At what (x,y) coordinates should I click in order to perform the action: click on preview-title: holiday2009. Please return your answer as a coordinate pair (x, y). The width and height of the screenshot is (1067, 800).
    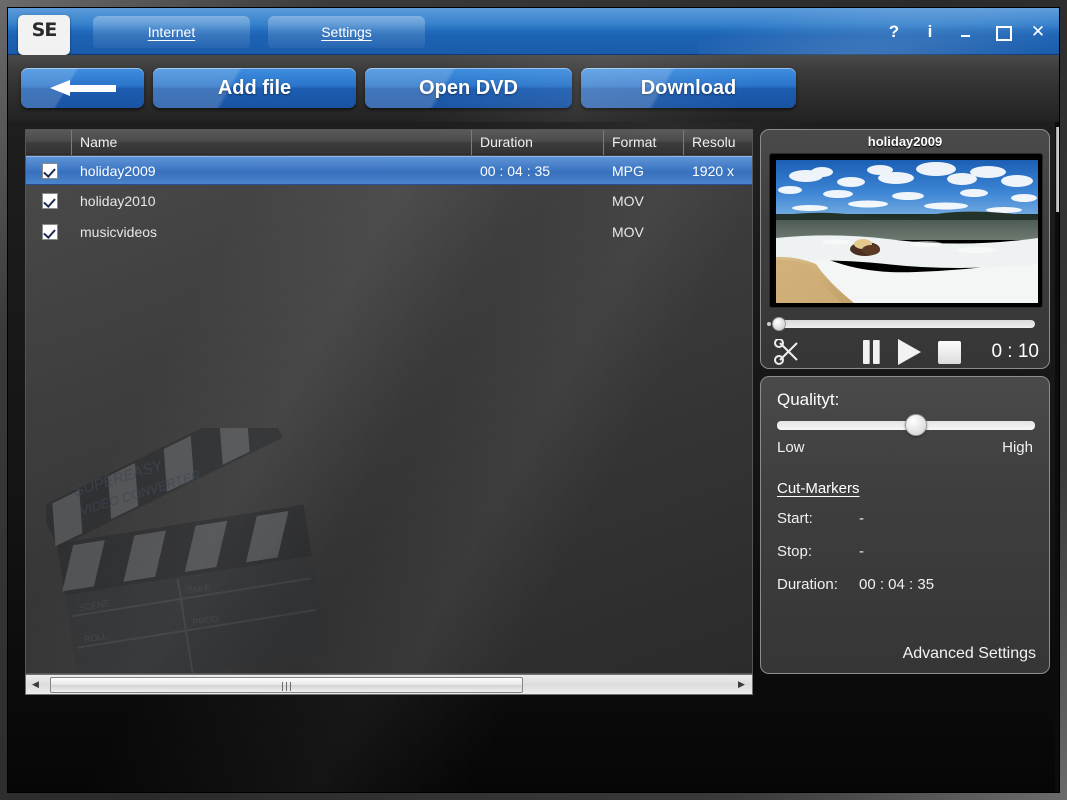
    Looking at the image, I should click on (905, 141).